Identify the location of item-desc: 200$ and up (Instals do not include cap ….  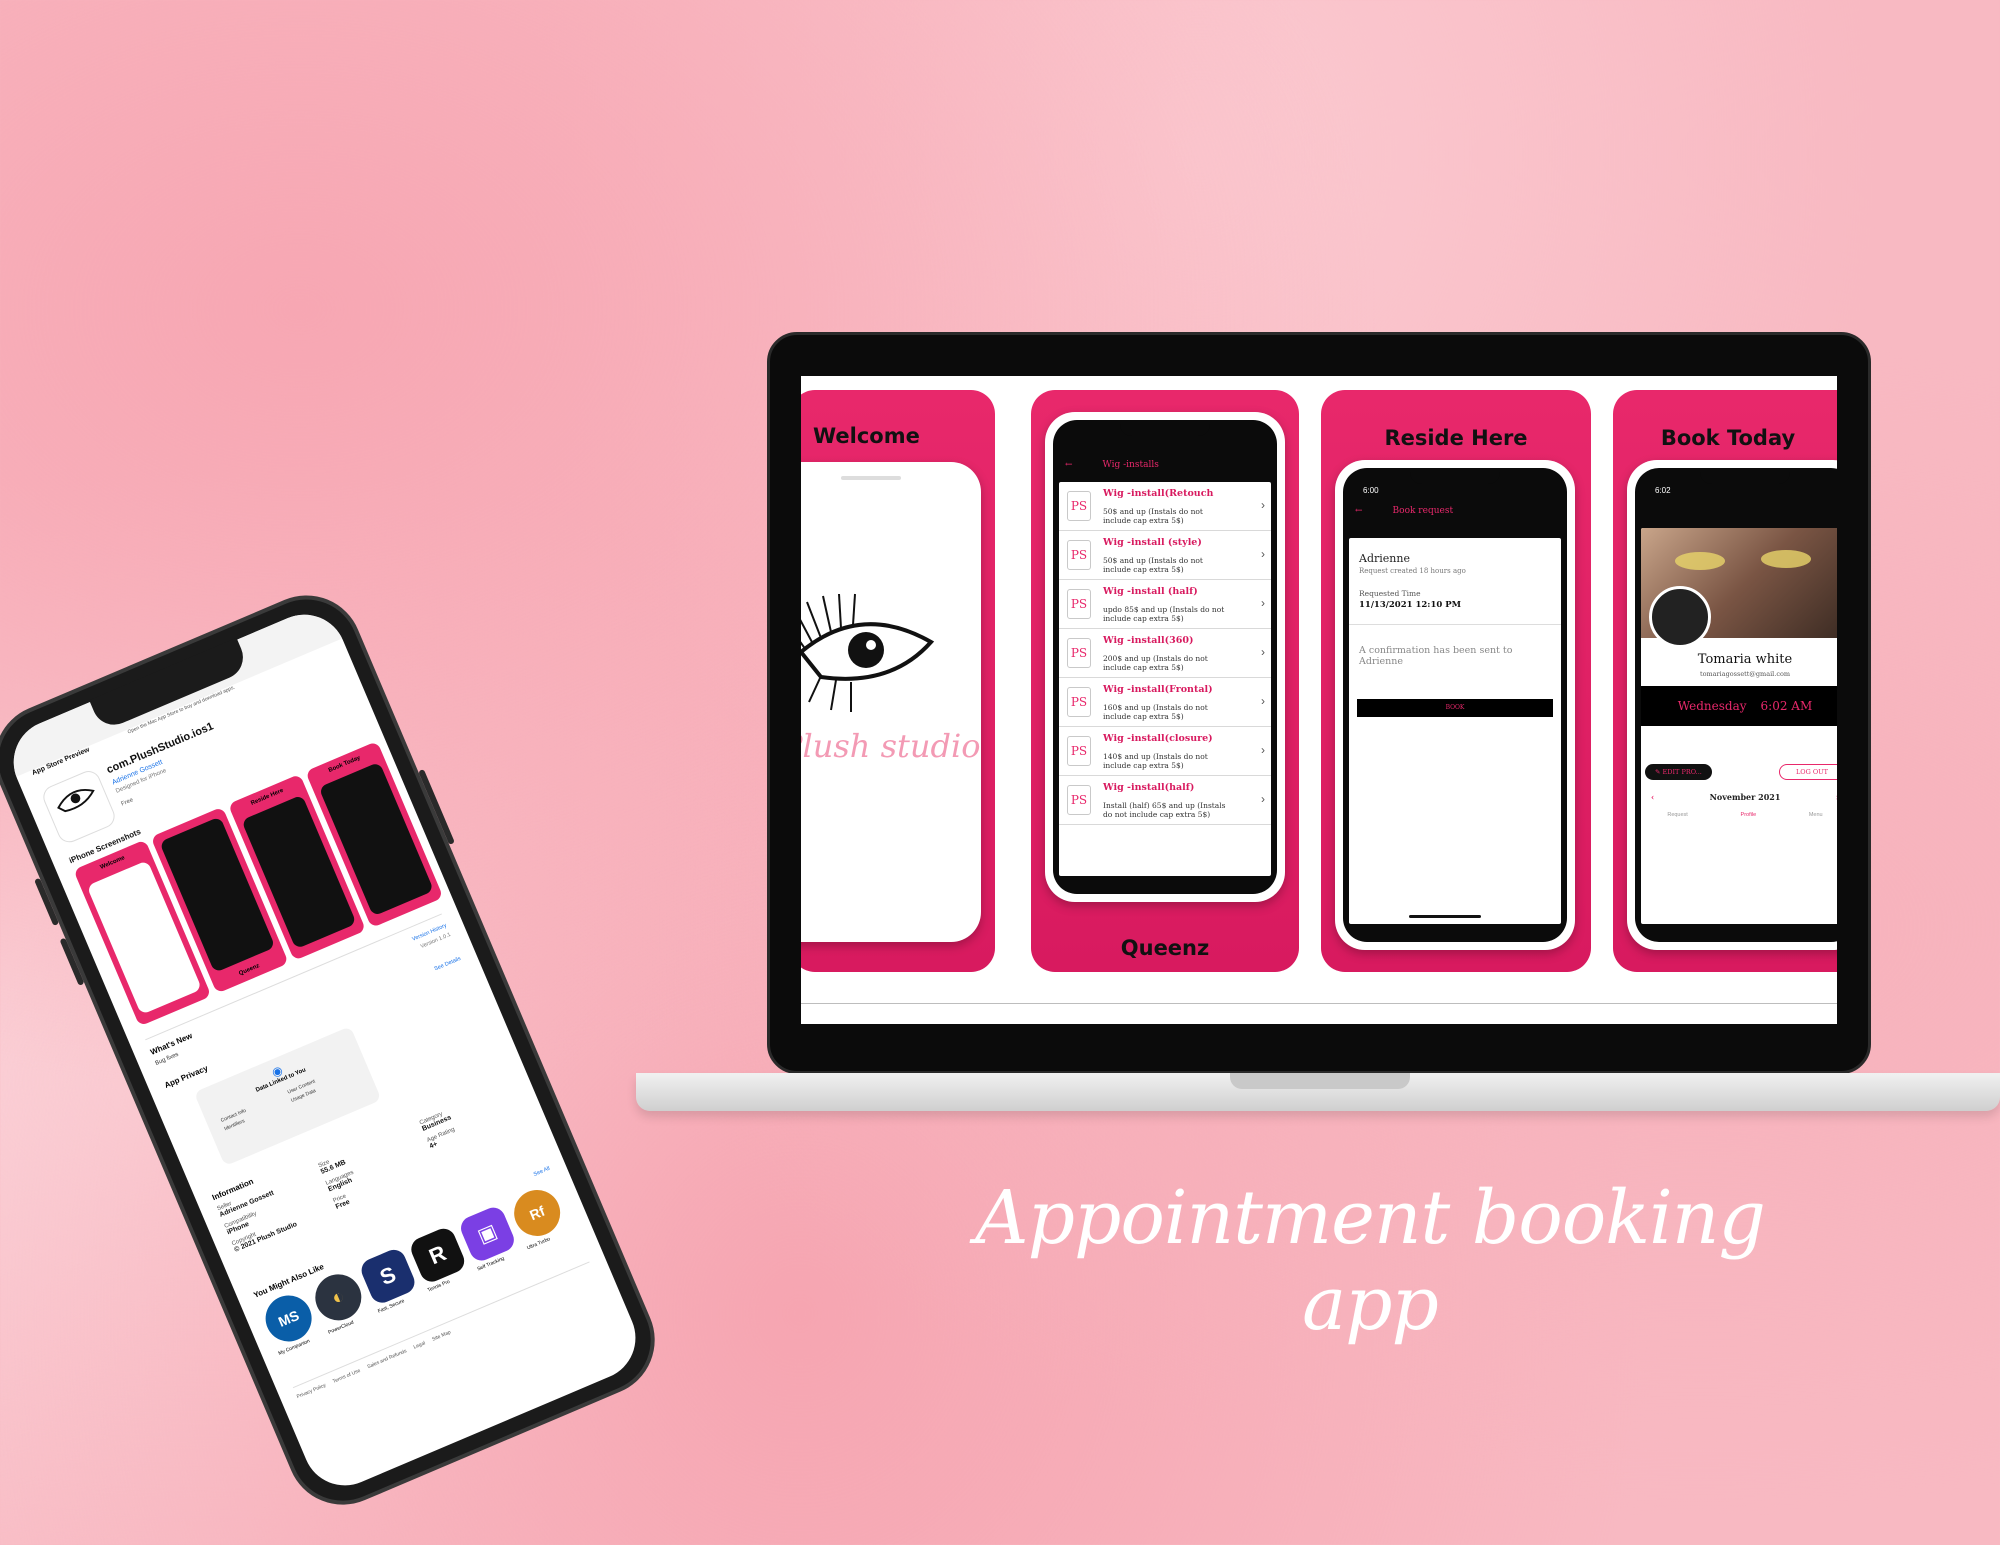
(1155, 662).